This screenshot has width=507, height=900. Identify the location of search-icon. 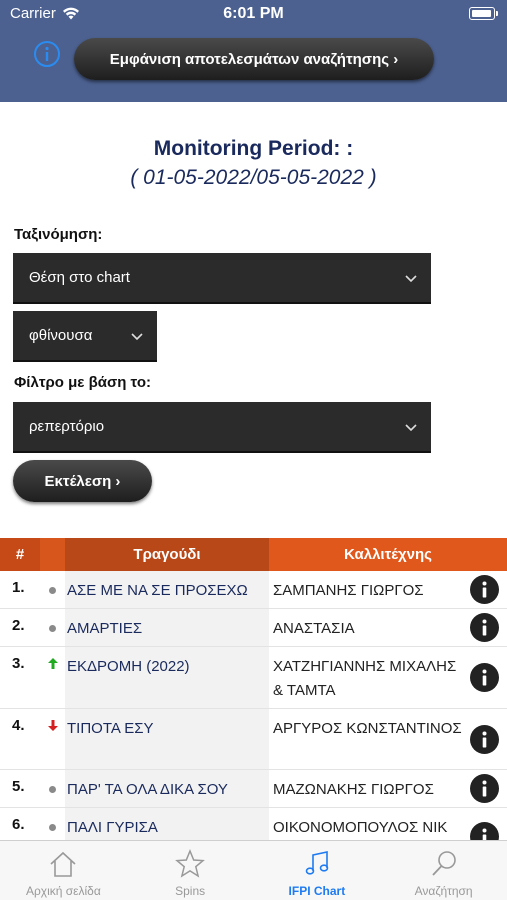
(443, 863).